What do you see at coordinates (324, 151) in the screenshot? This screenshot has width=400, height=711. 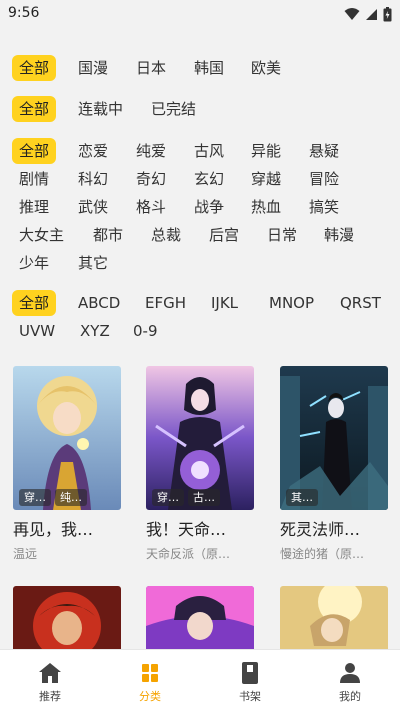 I see `genre-chip: 悬疑` at bounding box center [324, 151].